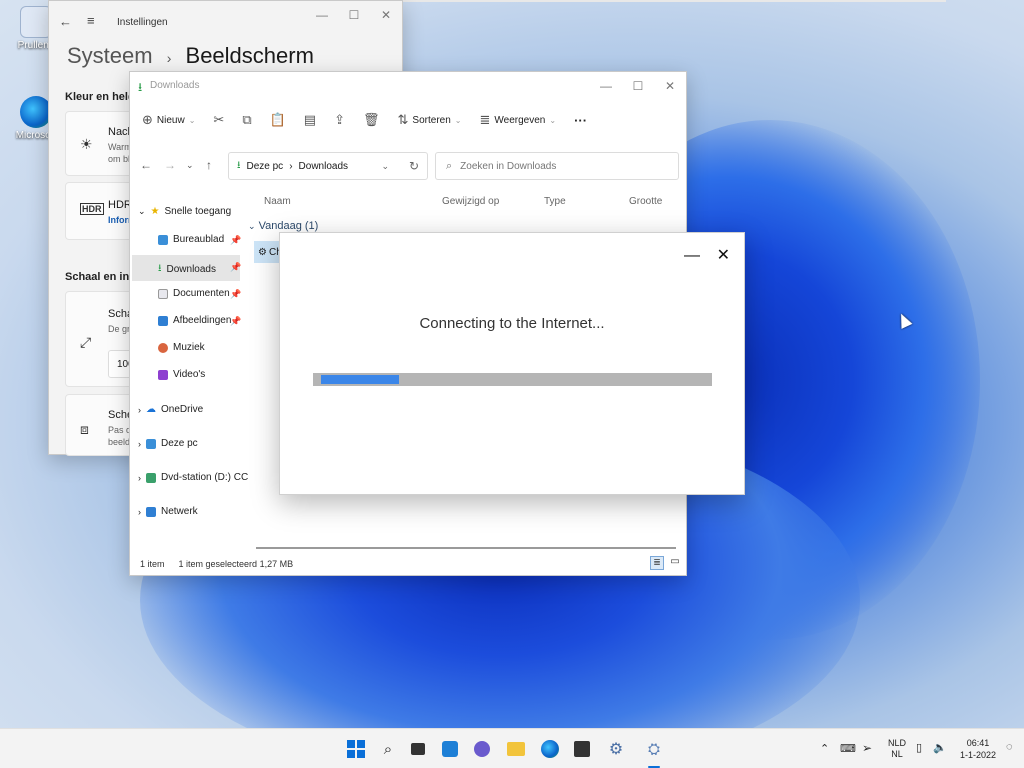 This screenshot has width=1024, height=768. What do you see at coordinates (91, 20) in the screenshot?
I see `hamburger-menu-icon: ≡` at bounding box center [91, 20].